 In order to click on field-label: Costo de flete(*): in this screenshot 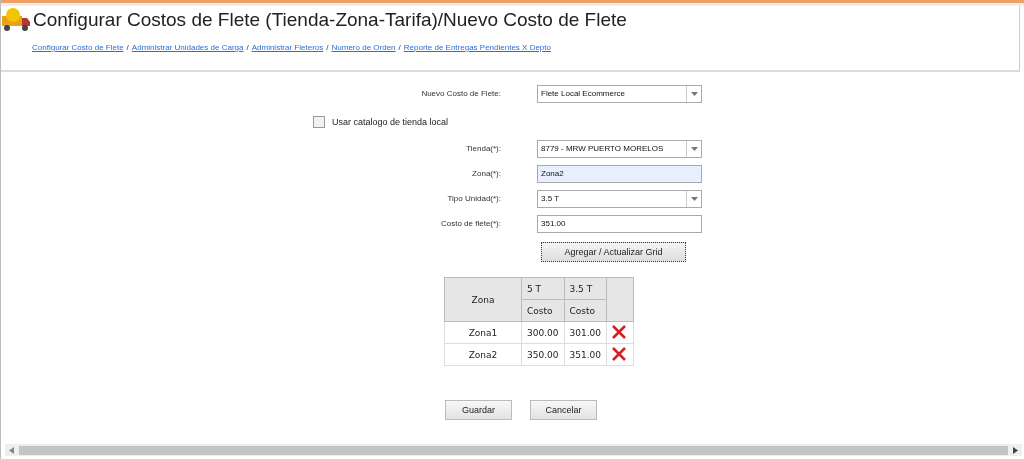, I will do `click(470, 223)`.